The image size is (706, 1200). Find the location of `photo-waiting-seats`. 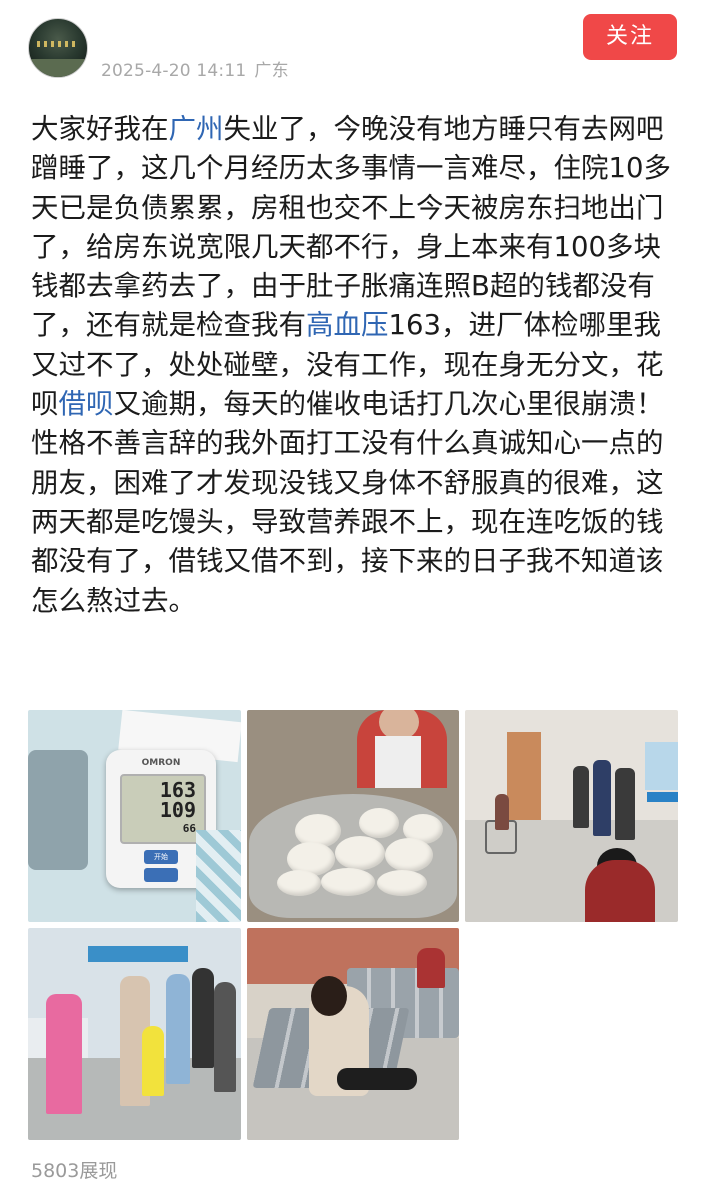

photo-waiting-seats is located at coordinates (353, 1034).